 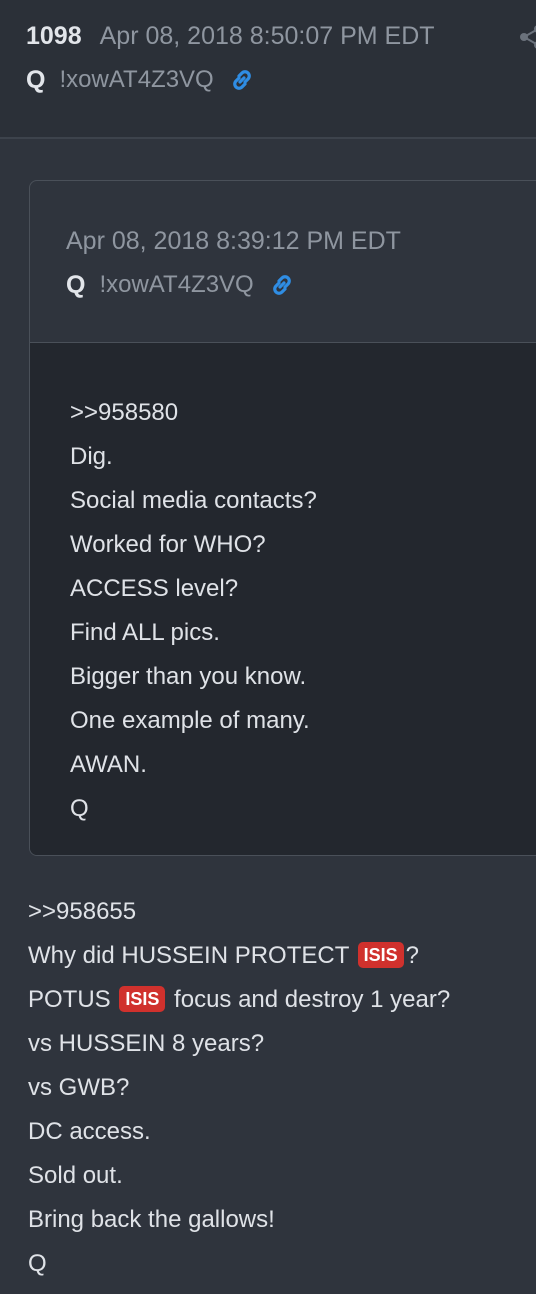 I want to click on quoted-line: Social media contacts?, so click(x=193, y=500).